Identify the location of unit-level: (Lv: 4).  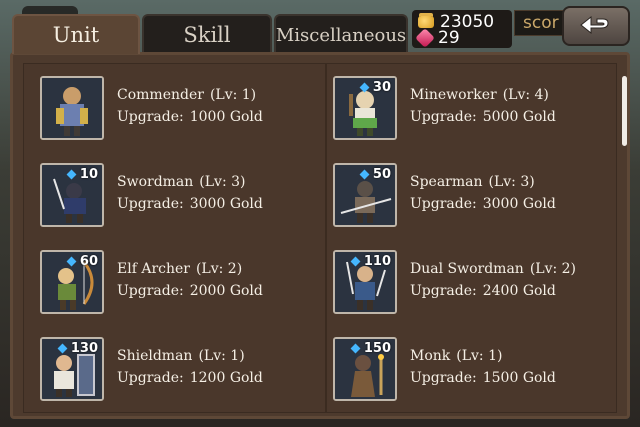
(525, 95).